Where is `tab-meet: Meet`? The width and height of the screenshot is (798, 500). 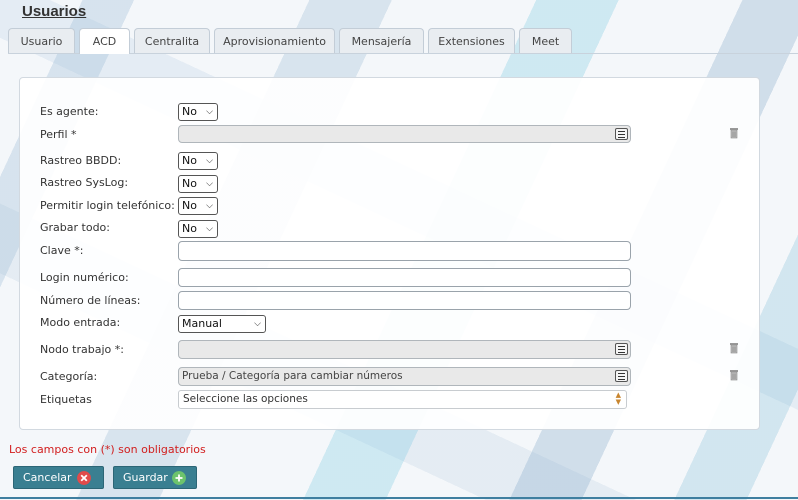
tab-meet: Meet is located at coordinates (545, 40).